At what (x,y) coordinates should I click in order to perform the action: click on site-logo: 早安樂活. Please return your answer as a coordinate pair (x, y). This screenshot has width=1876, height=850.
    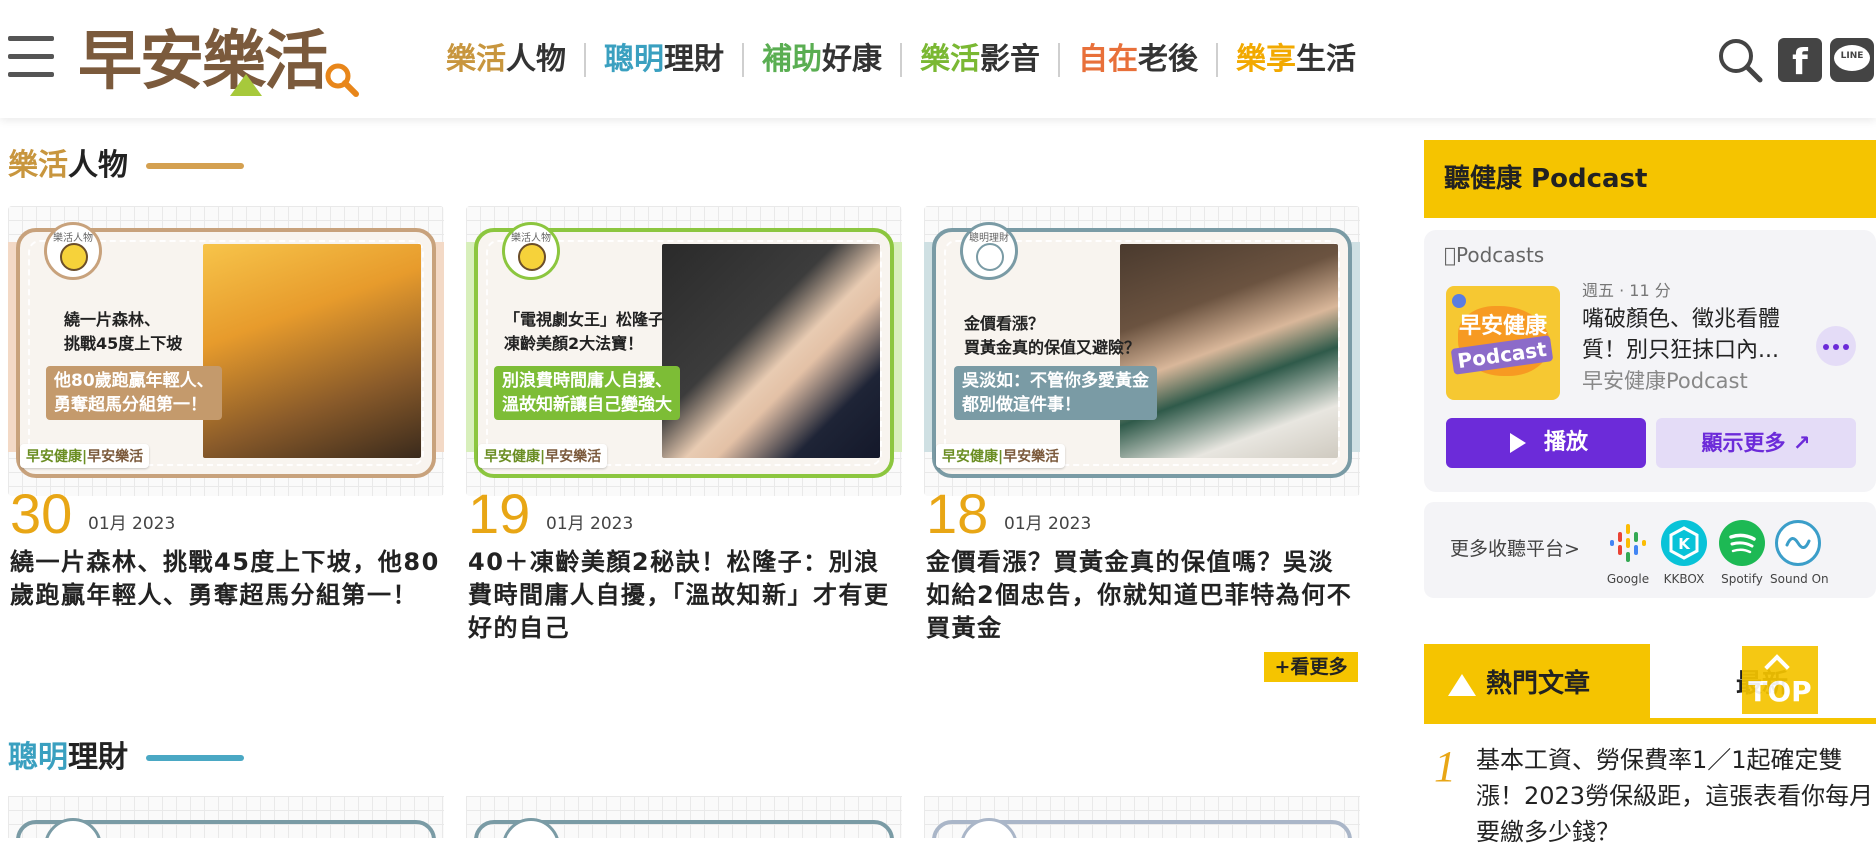
    Looking at the image, I should click on (218, 62).